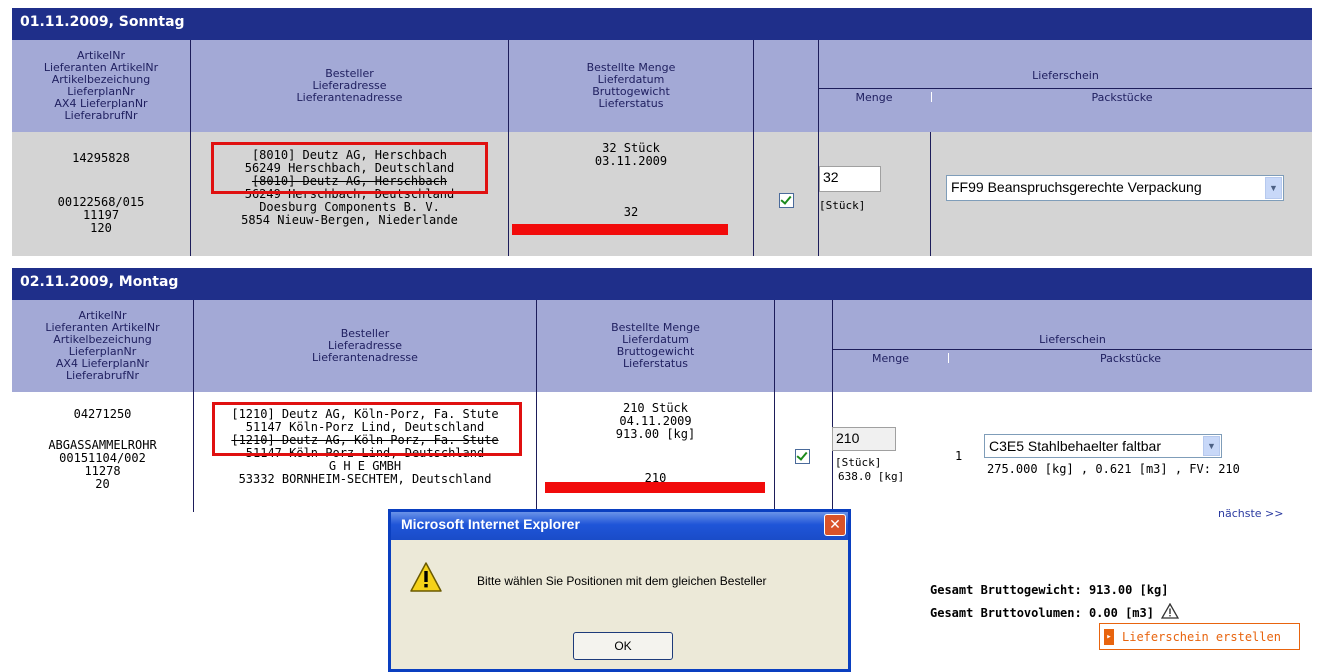  I want to click on create-button-label: Lieferschein erstellen, so click(1201, 636).